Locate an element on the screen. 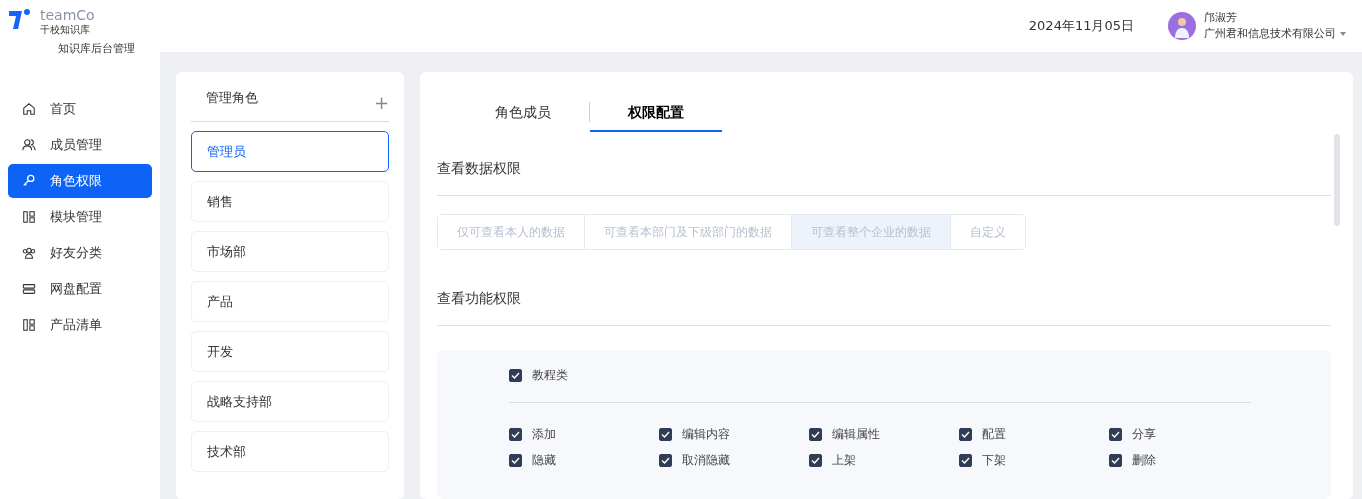  section-title: 查看数据权限 is located at coordinates (884, 164).